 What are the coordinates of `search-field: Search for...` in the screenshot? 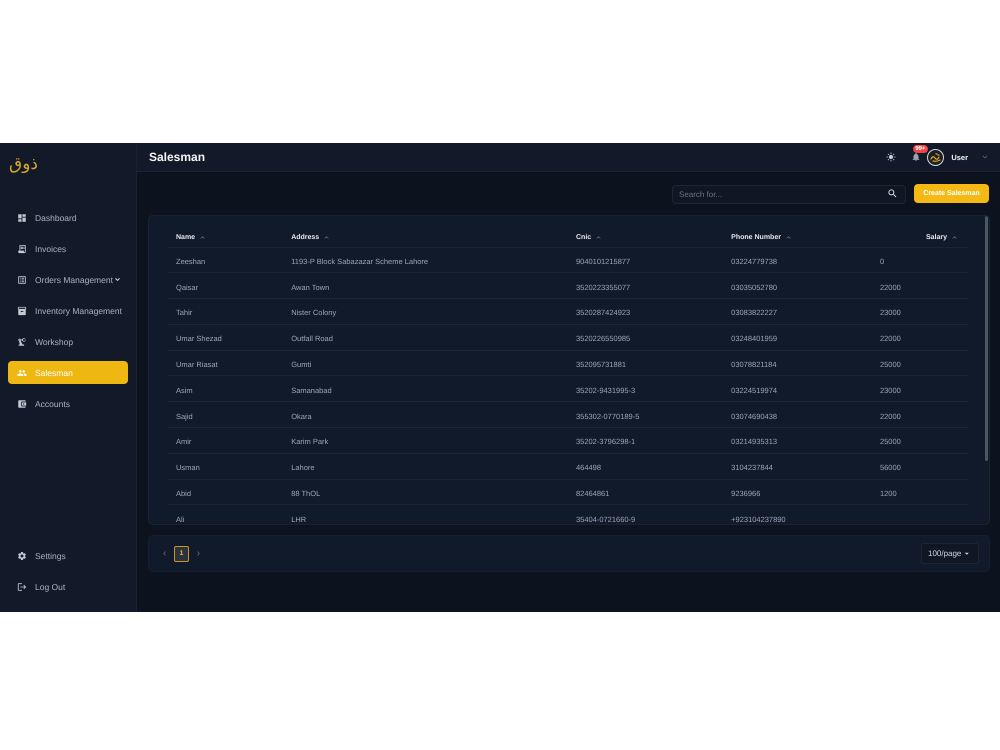 It's located at (789, 194).